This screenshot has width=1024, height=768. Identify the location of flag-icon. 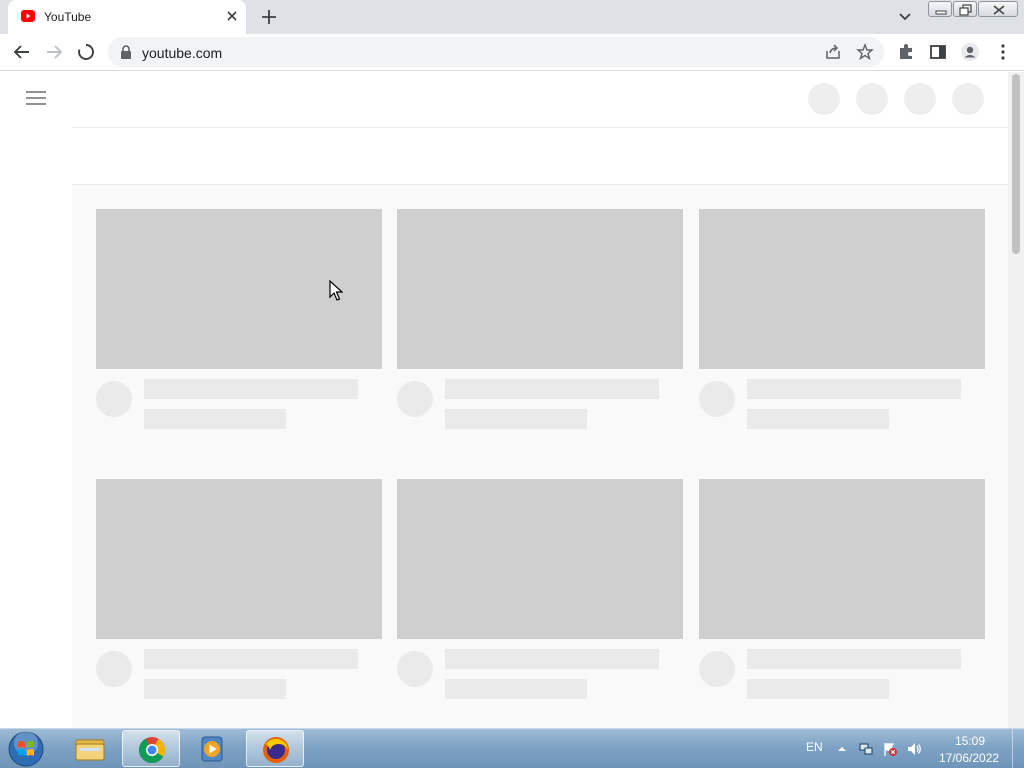
(890, 749).